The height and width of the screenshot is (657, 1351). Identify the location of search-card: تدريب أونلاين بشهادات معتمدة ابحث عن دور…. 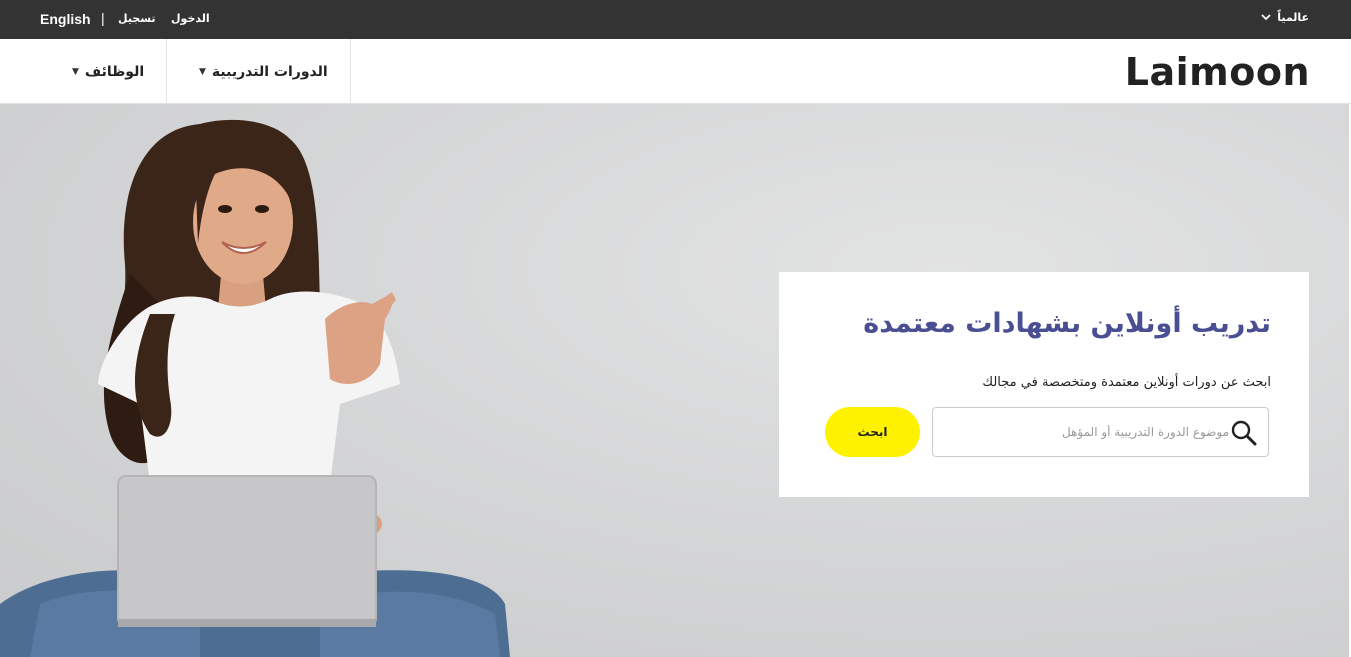
(1044, 384).